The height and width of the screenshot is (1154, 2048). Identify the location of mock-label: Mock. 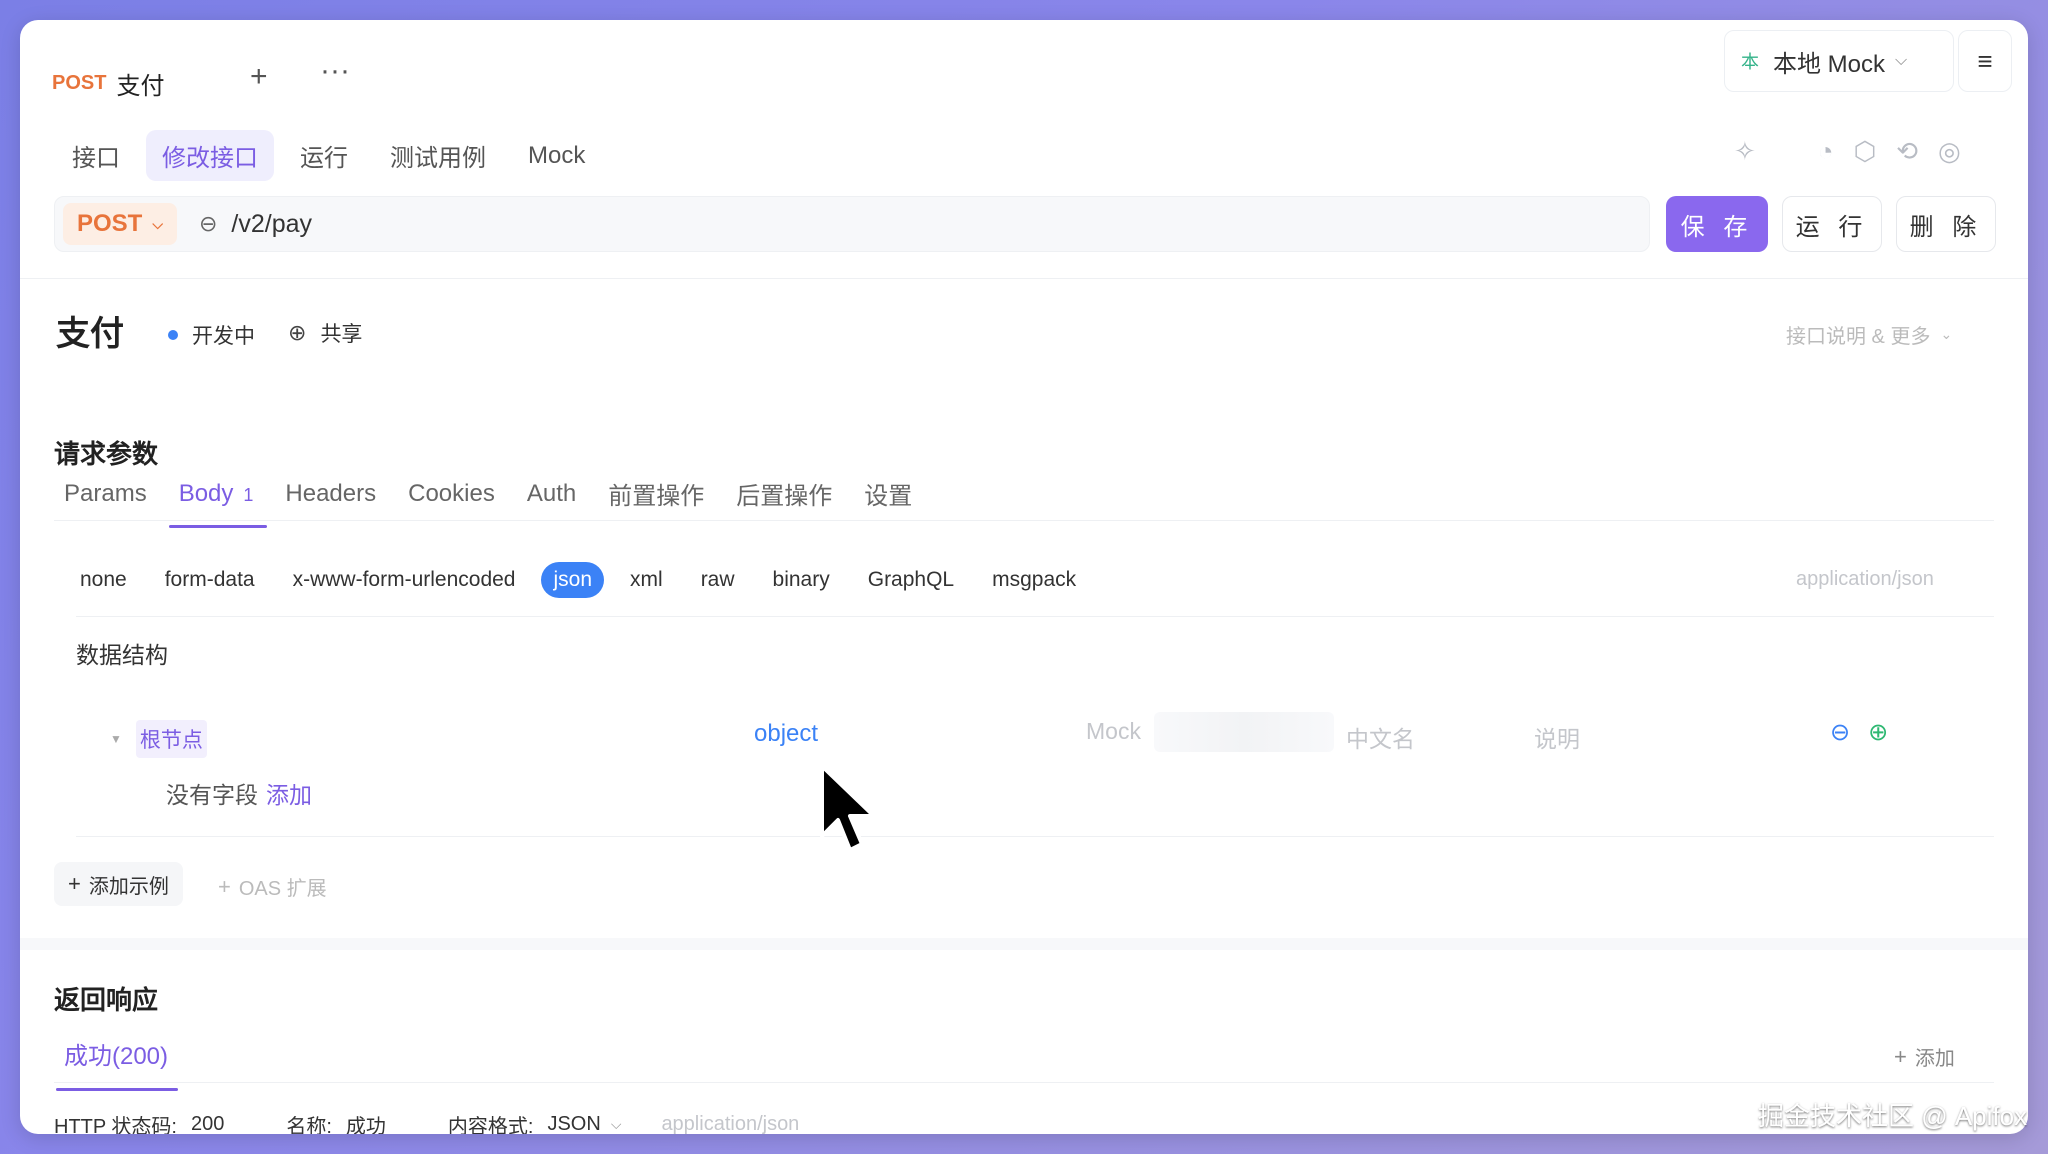
(1113, 731).